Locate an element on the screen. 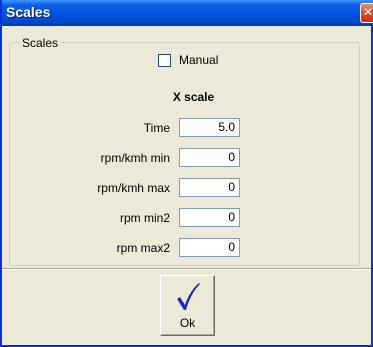 This screenshot has height=347, width=373. rpm-kmh-max-label: rpm/kmh max is located at coordinates (133, 188).